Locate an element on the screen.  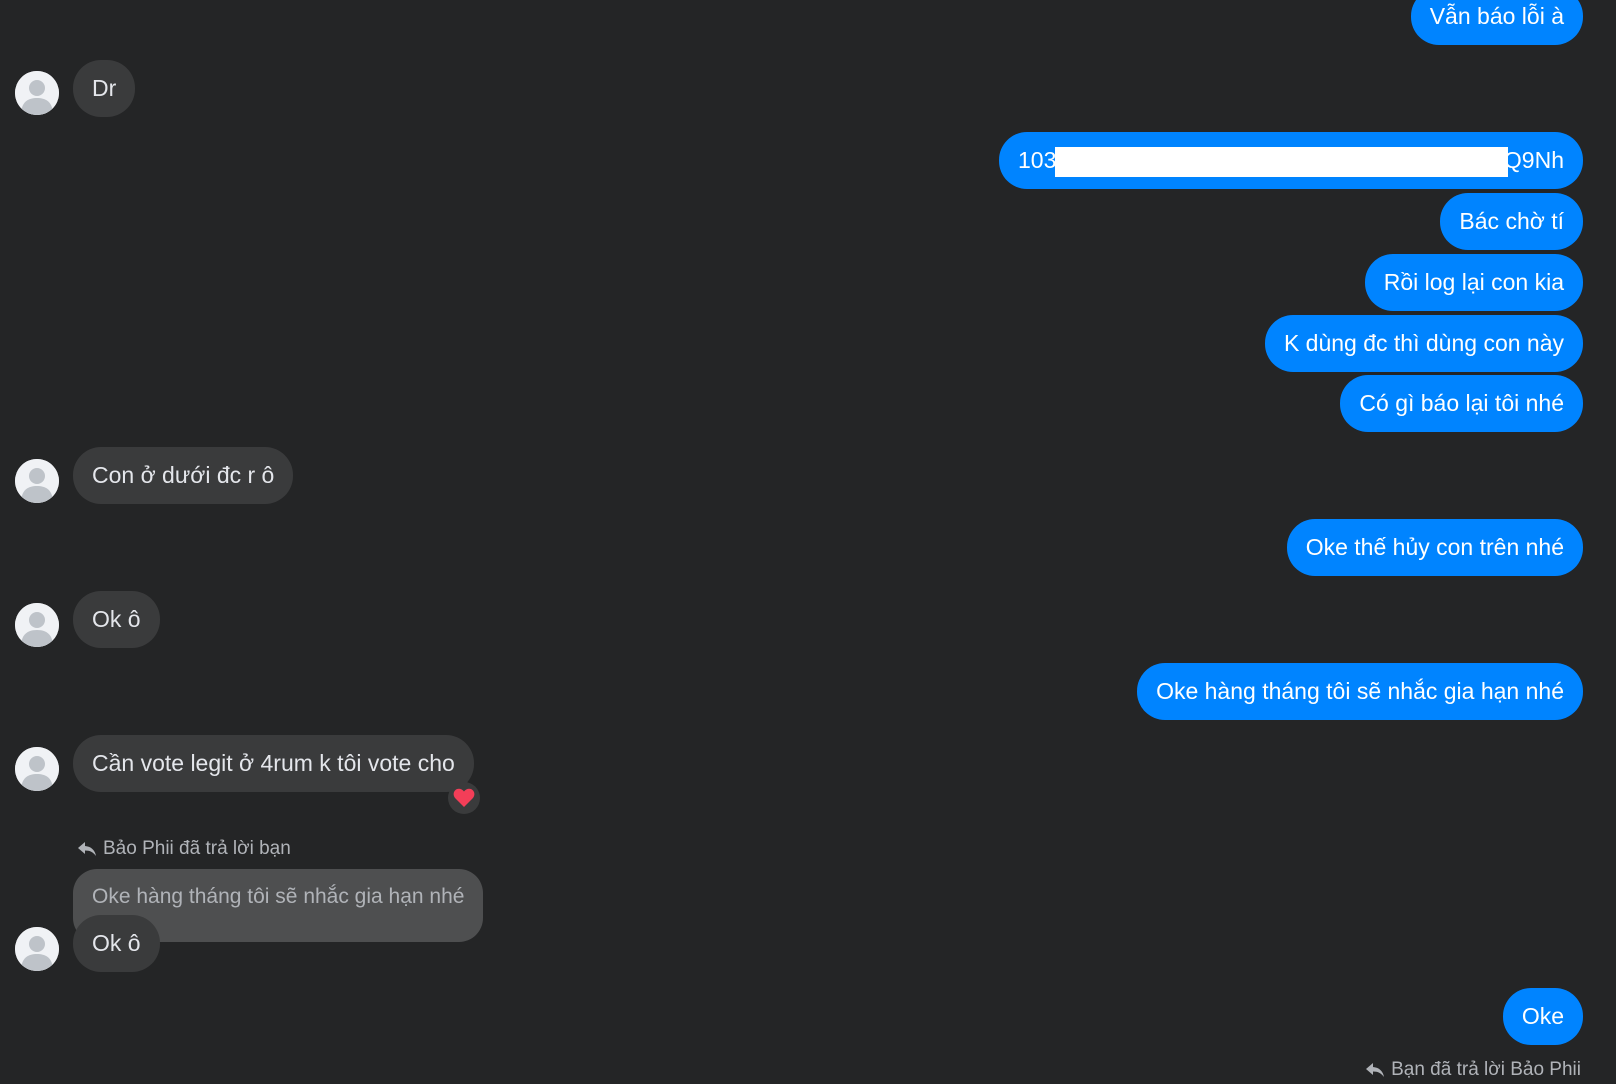
outgoing-message: Vẫn báo lỗi à is located at coordinates (1496, 22).